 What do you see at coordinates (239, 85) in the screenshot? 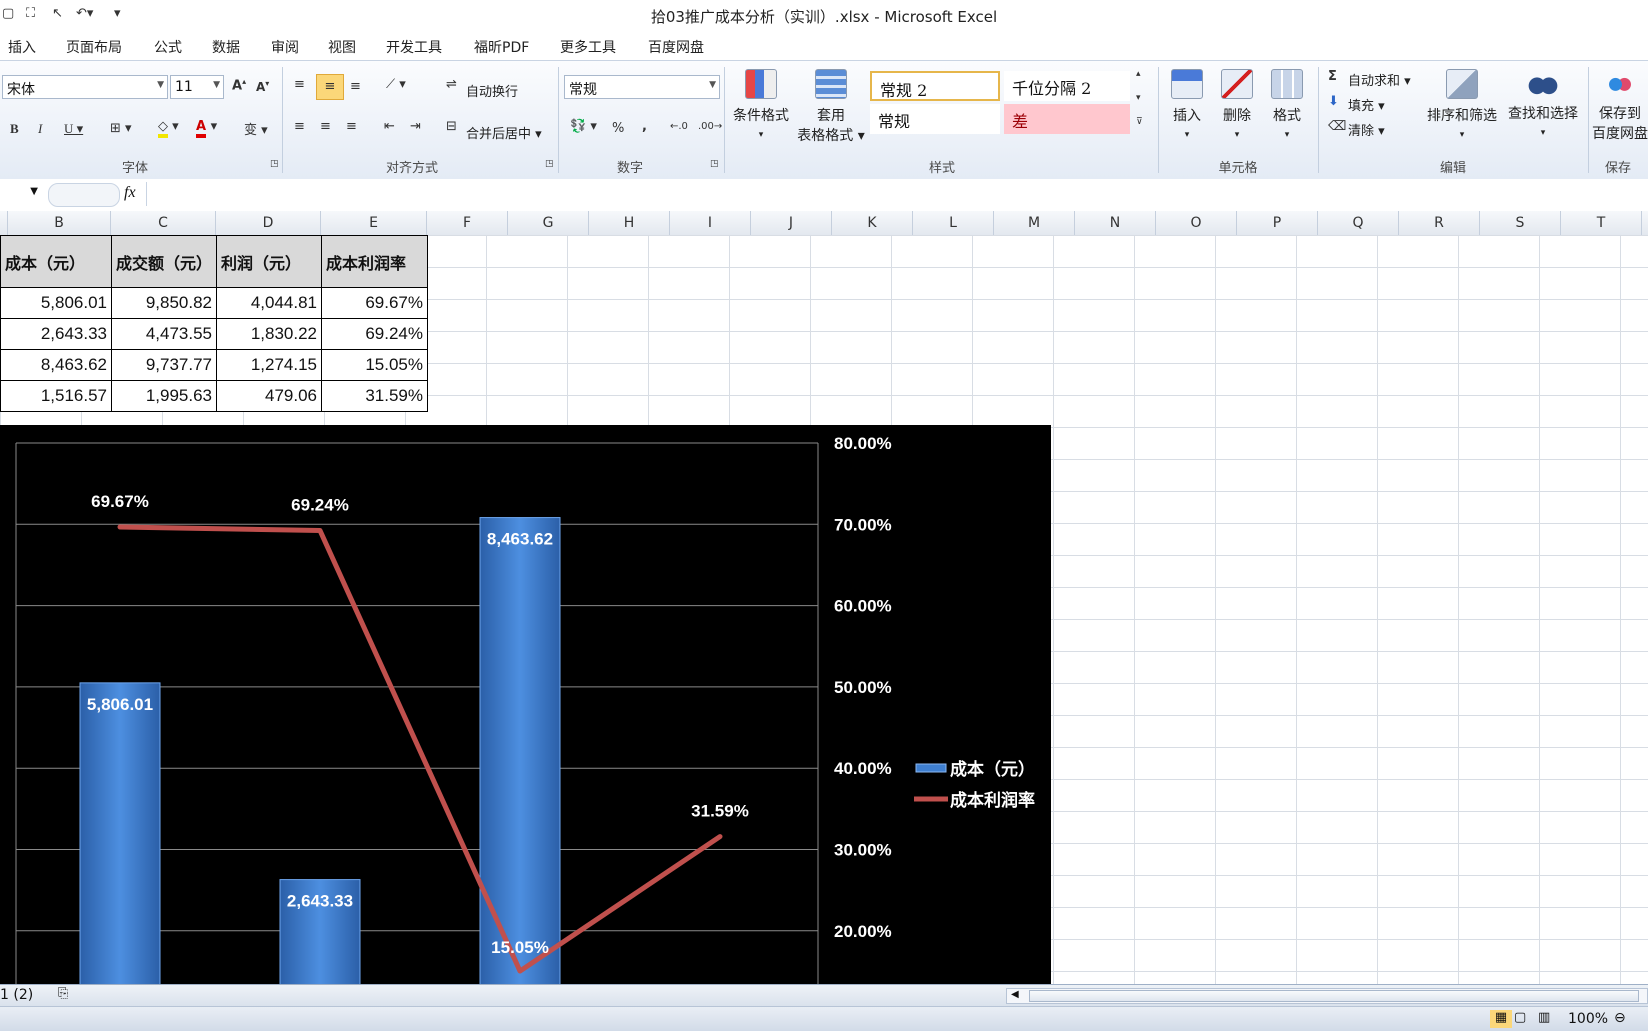
I see `grow-font-icon: A▴` at bounding box center [239, 85].